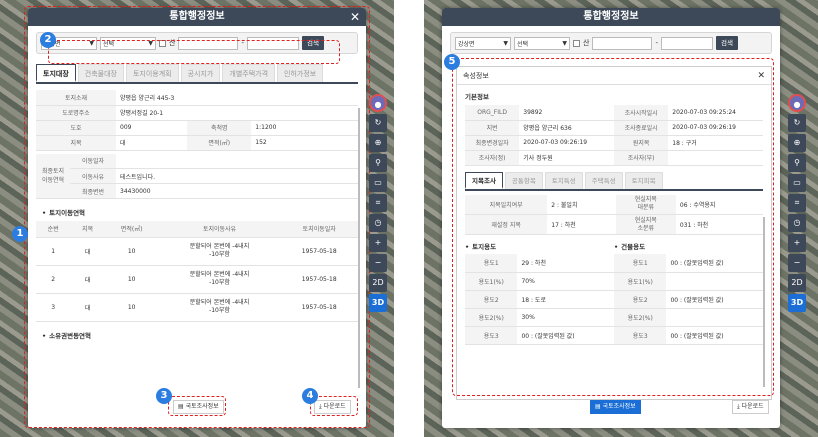 The height and width of the screenshot is (437, 818). Describe the element at coordinates (197, 406) in the screenshot. I see `highlight-survey` at that location.